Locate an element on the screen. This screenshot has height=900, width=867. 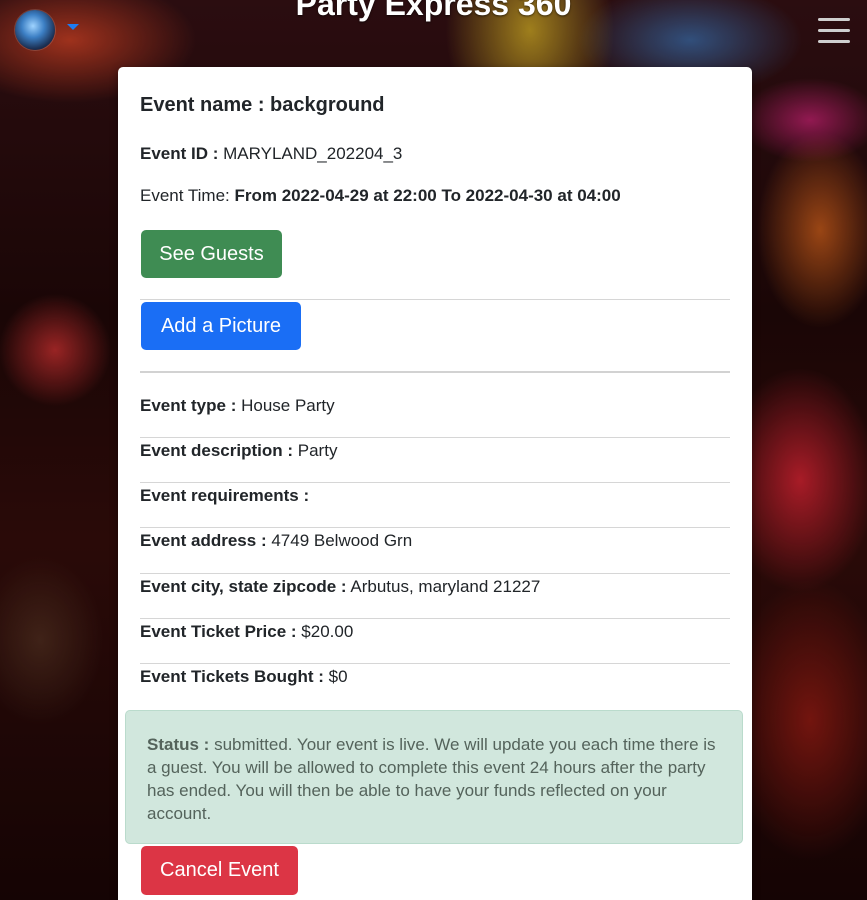
event-id-value: MARYLAND_202204_3 is located at coordinates (313, 153).